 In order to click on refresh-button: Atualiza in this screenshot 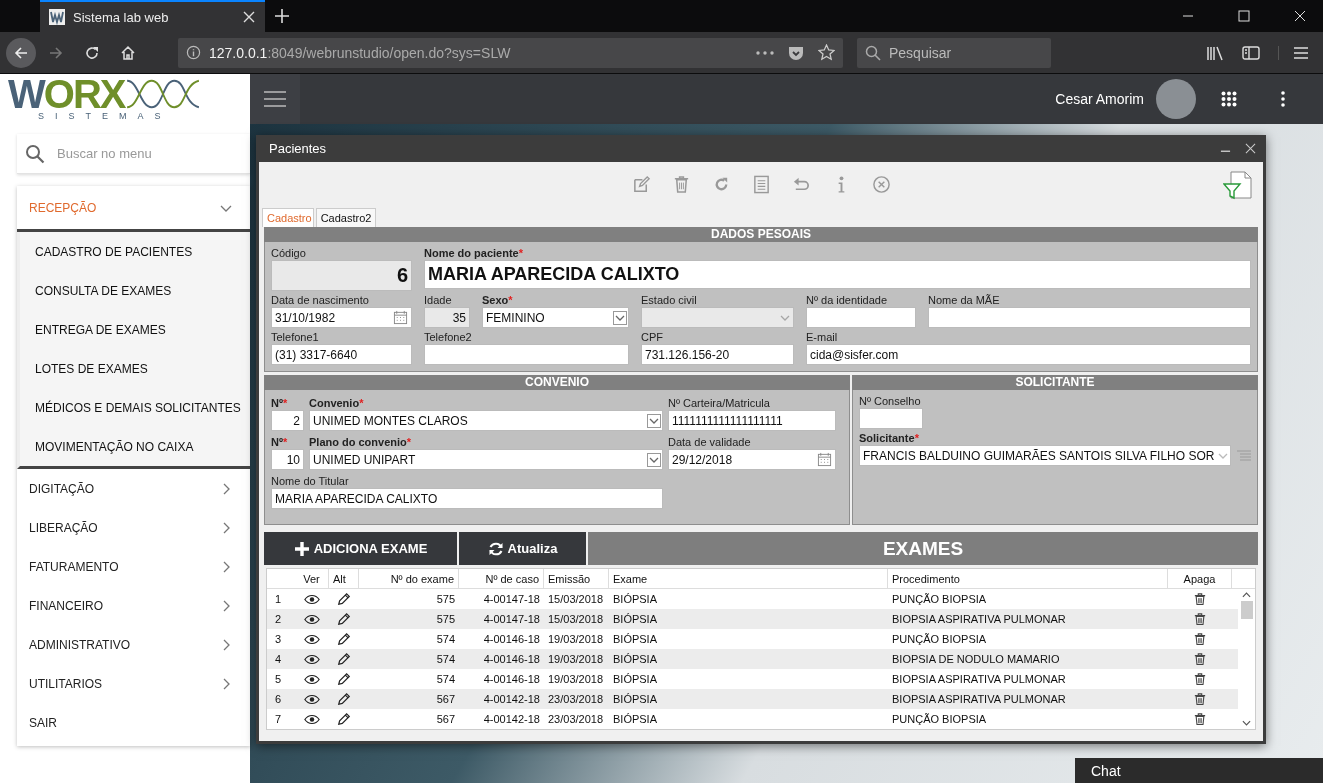, I will do `click(522, 548)`.